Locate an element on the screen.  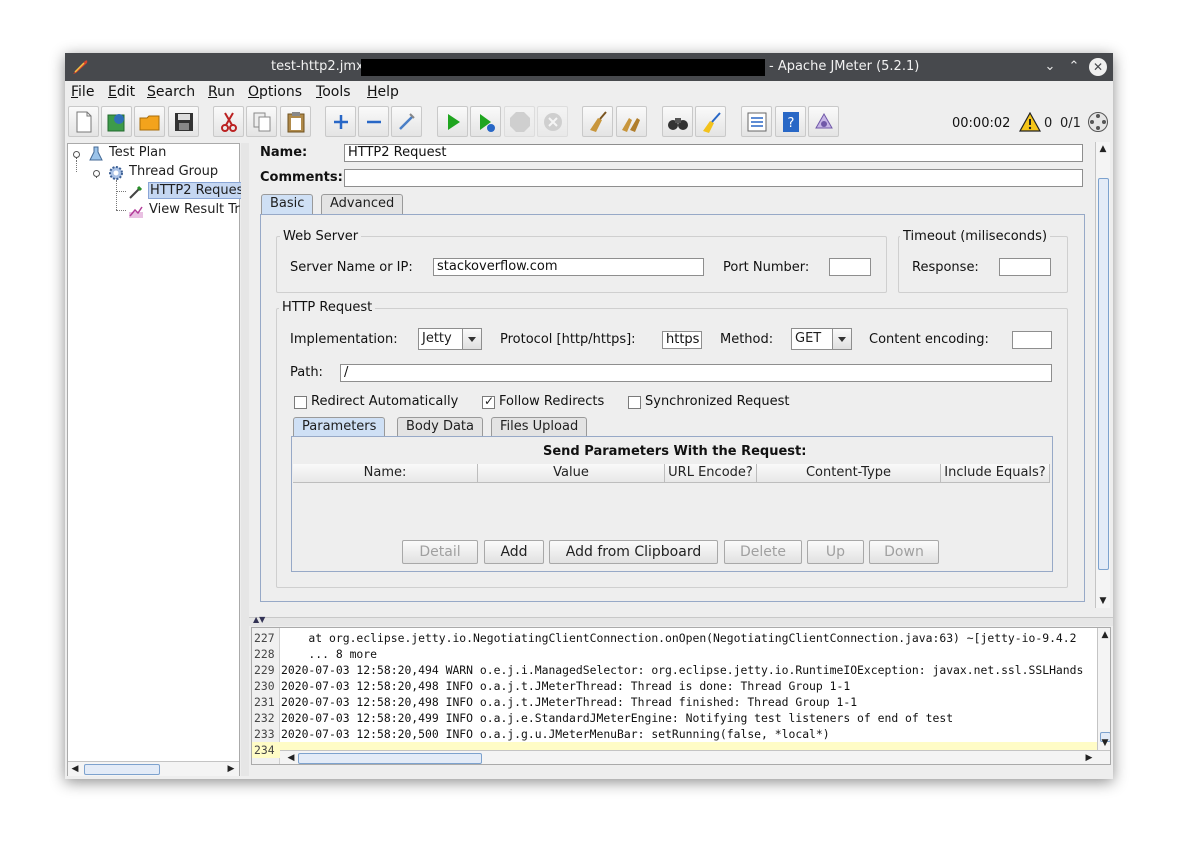
server-name-field: stackoverflow.com is located at coordinates (568, 267).